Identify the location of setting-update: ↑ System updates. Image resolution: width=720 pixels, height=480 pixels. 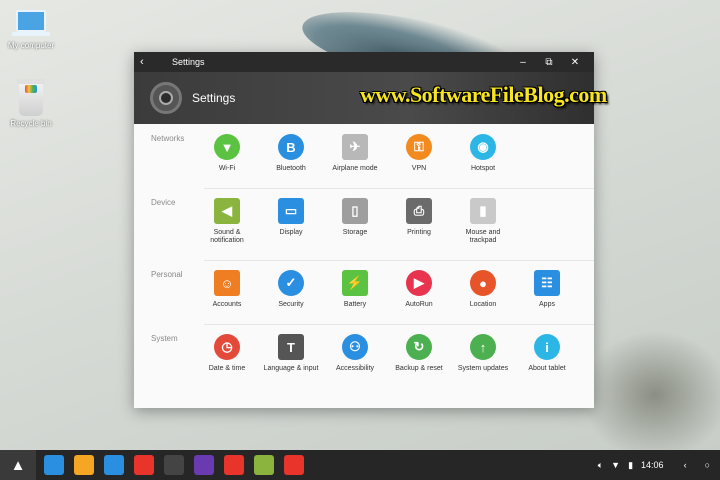
(483, 353).